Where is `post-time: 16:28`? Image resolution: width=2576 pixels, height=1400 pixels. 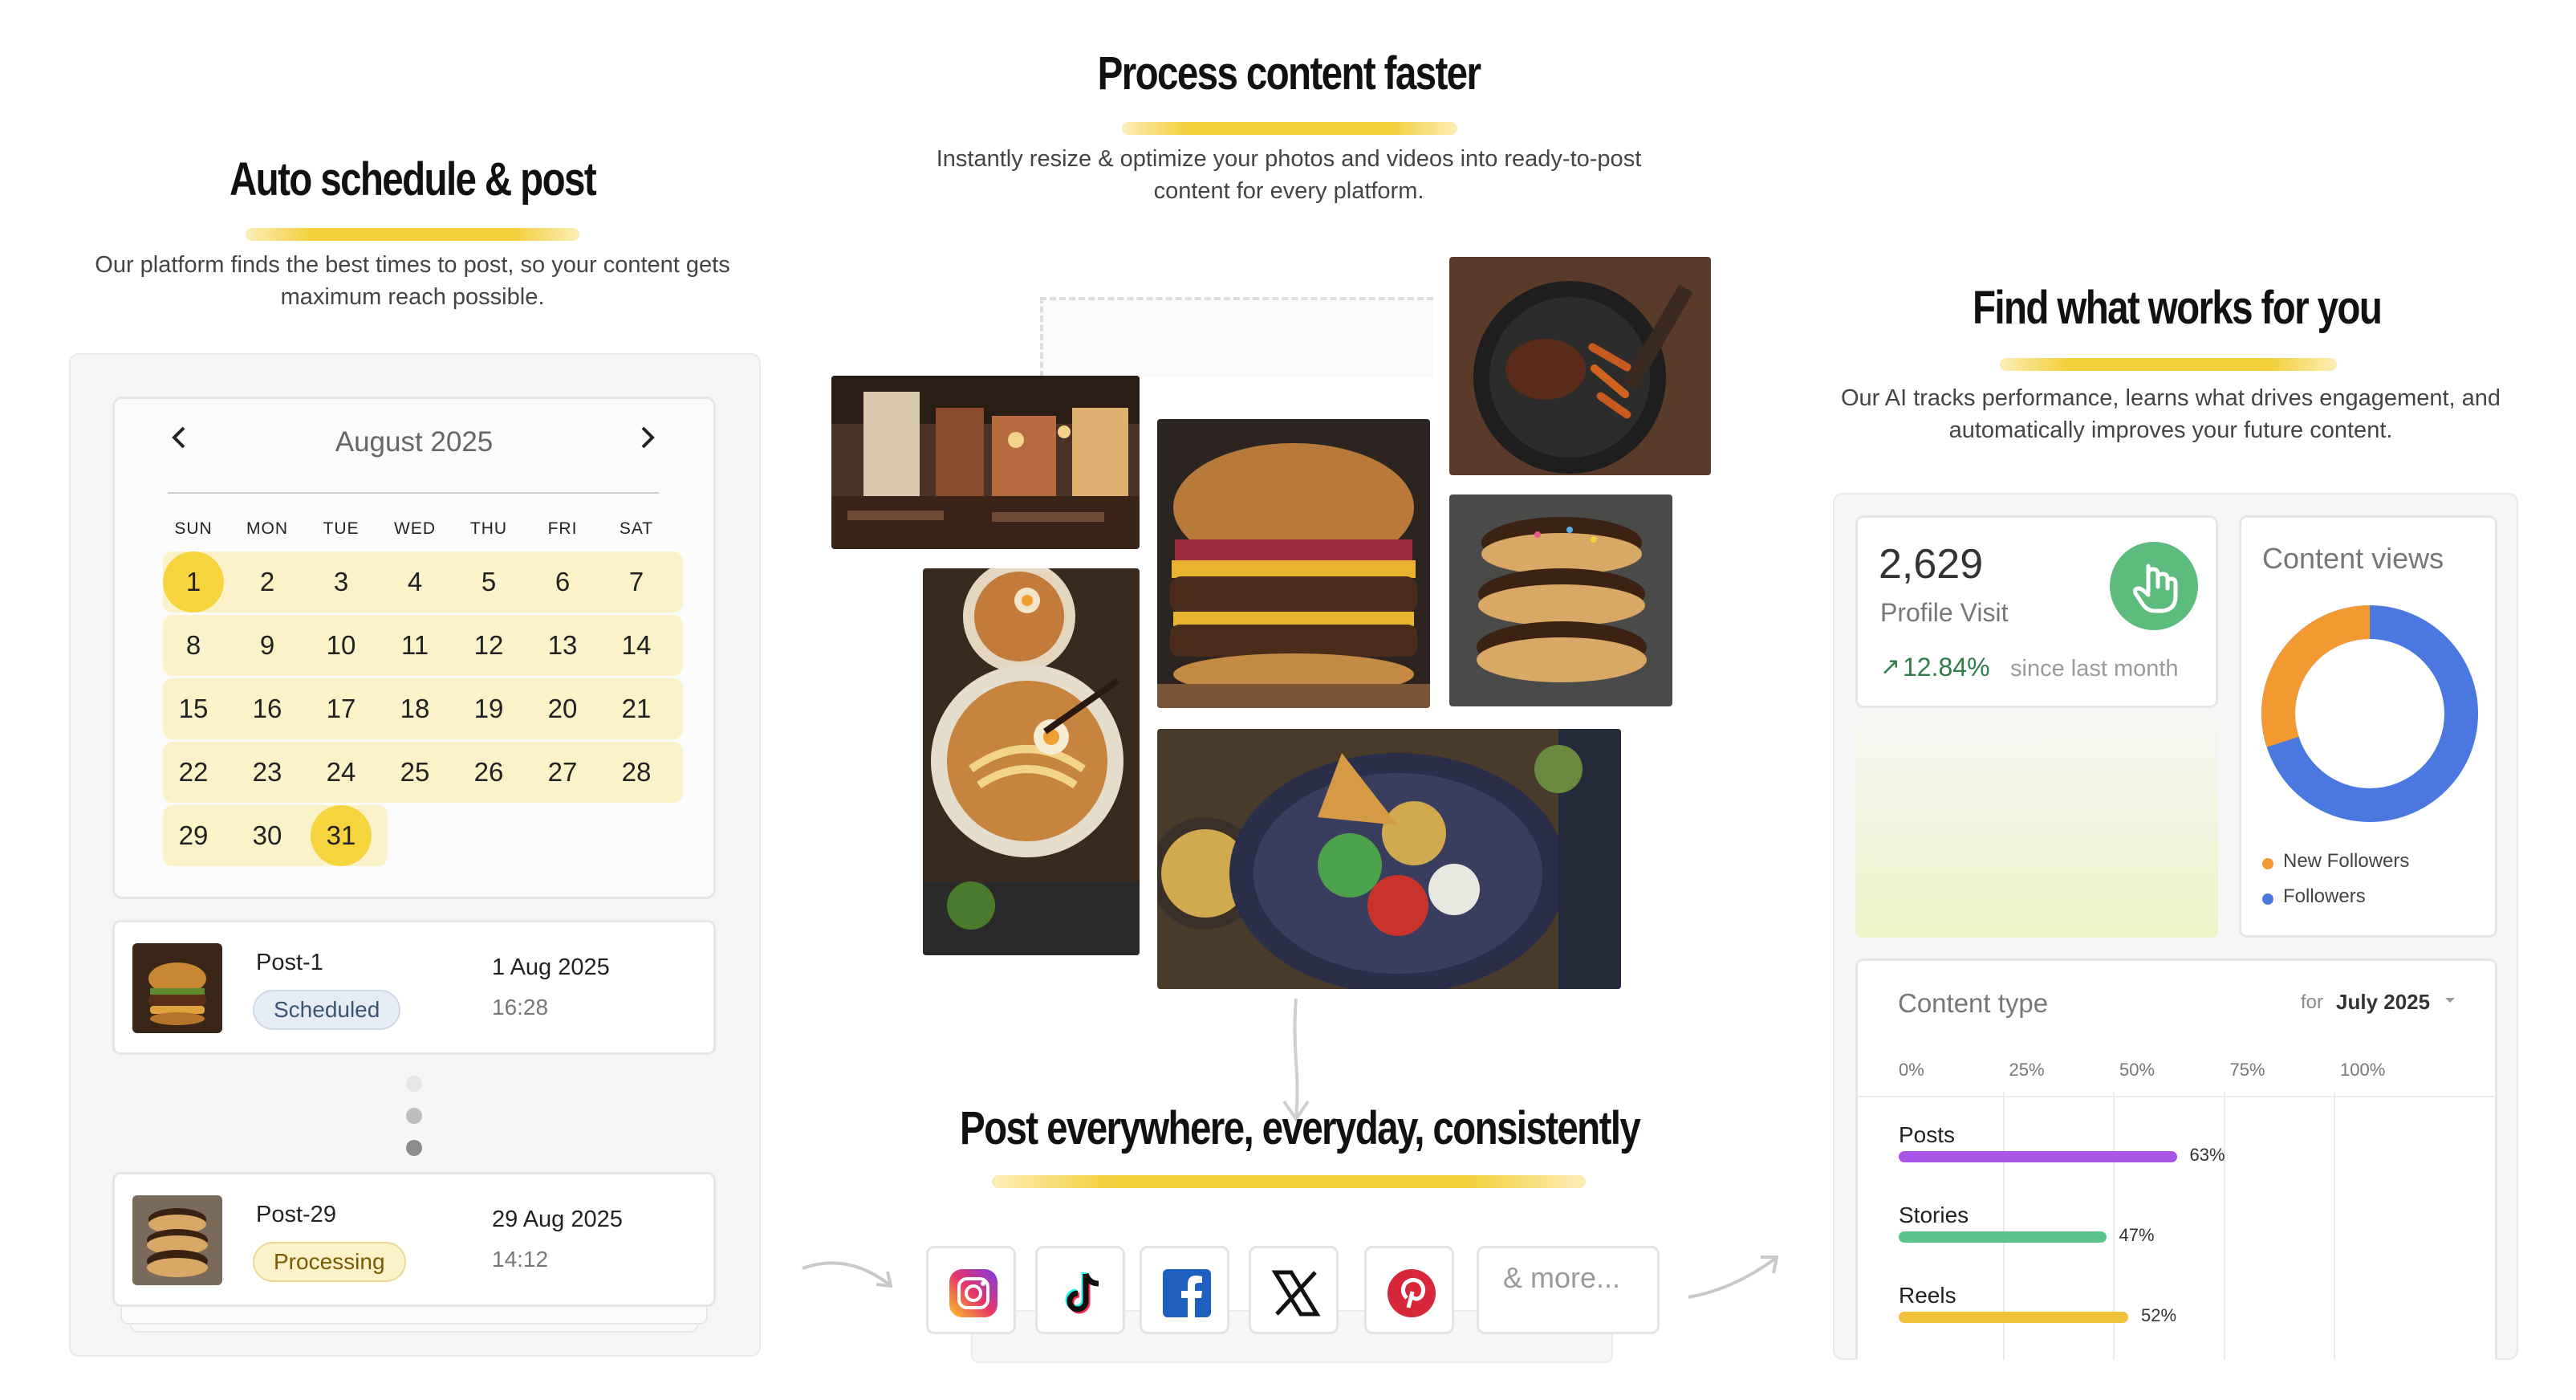
post-time: 16:28 is located at coordinates (520, 1007).